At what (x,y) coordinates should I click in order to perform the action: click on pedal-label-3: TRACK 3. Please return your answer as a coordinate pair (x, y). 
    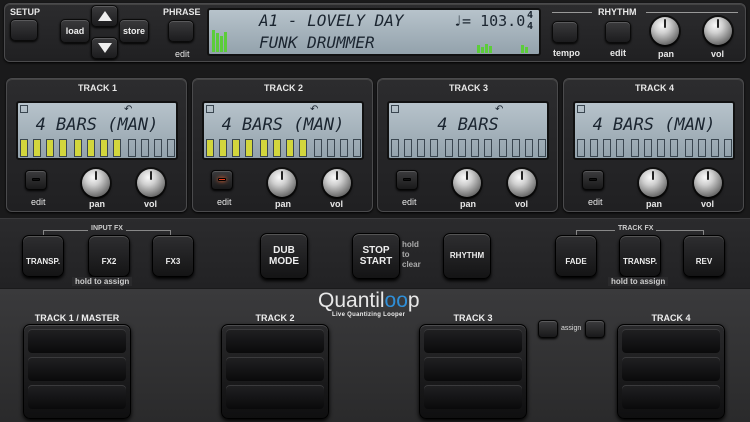
    Looking at the image, I should click on (473, 318).